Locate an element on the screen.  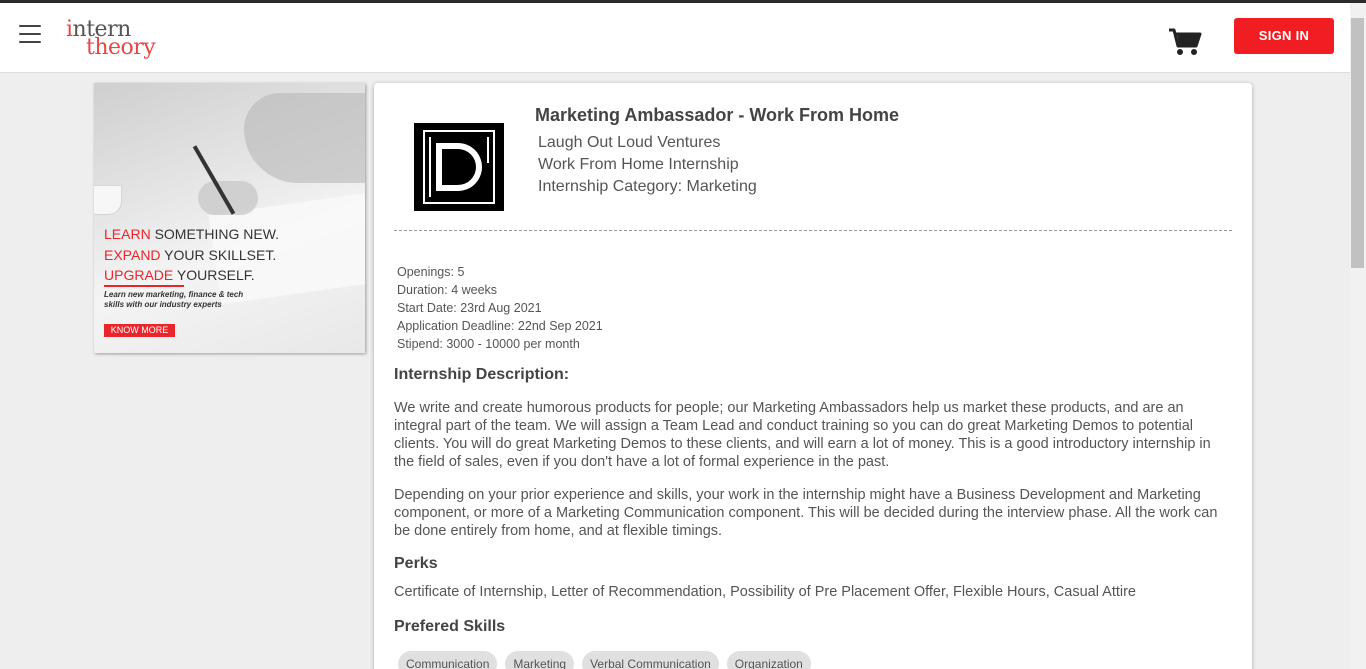
banner-photo-cup is located at coordinates (108, 200).